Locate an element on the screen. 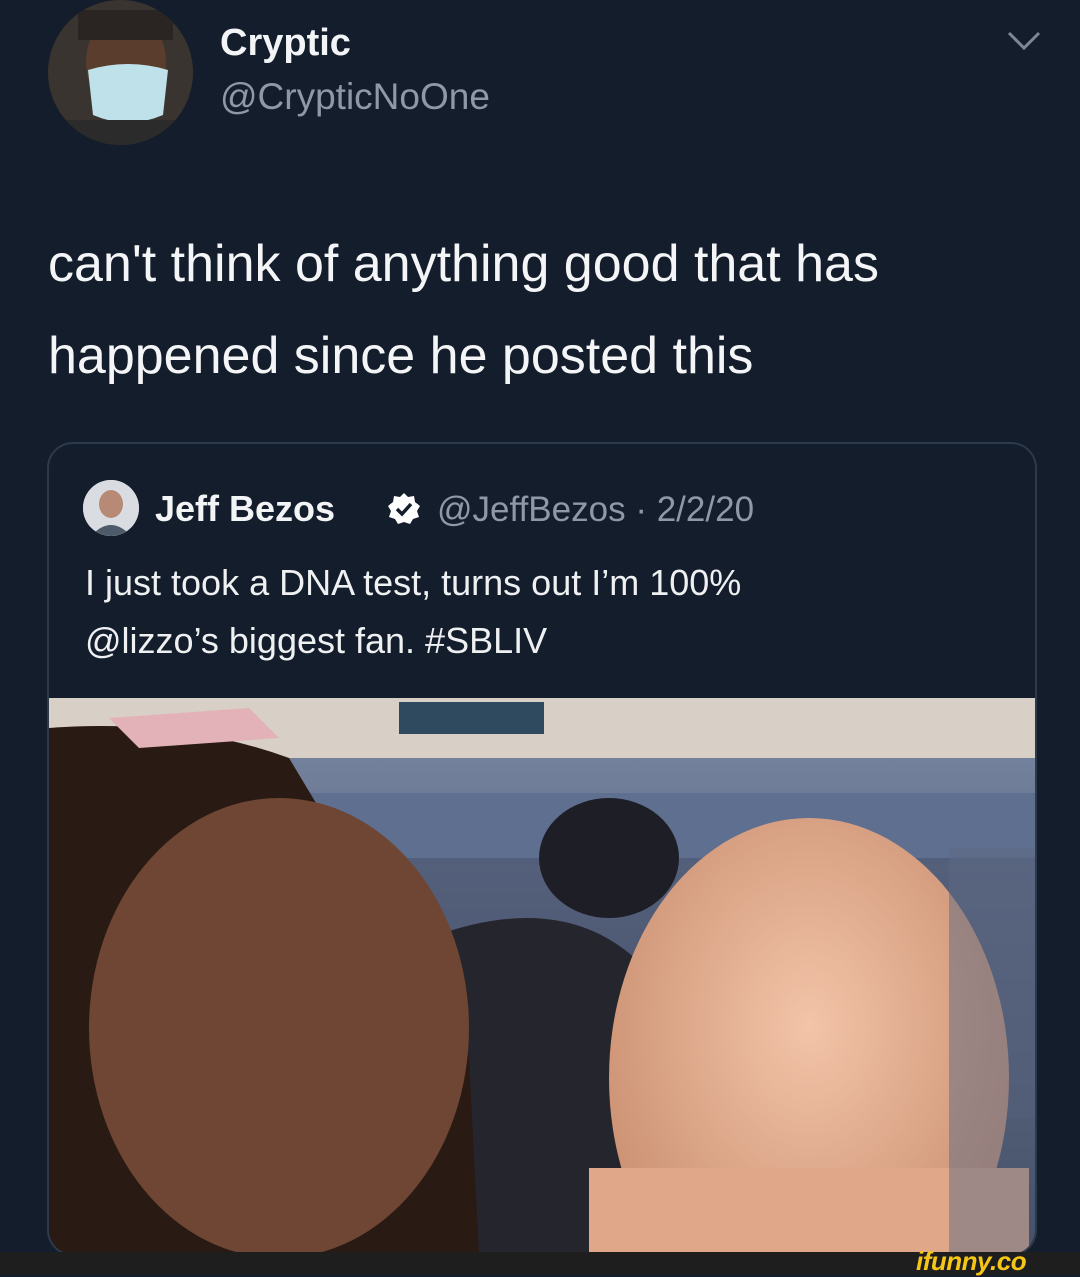 The width and height of the screenshot is (1080, 1277). quoted-meta: @JeffBezos · 2/2/20 is located at coordinates (595, 510).